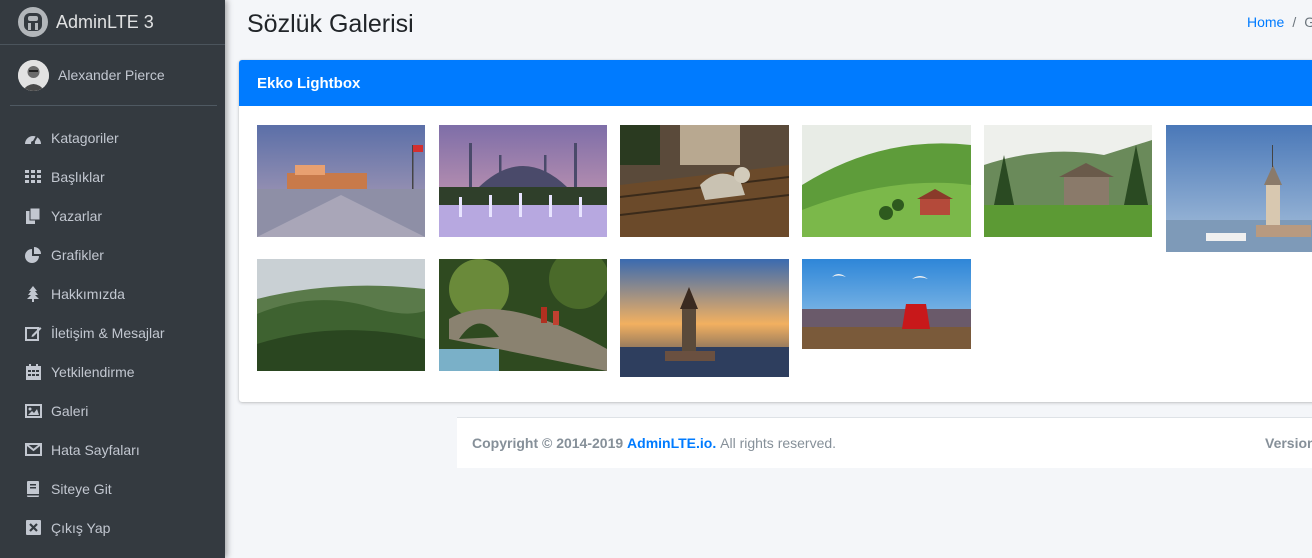  What do you see at coordinates (33, 333) in the screenshot?
I see `edit-icon` at bounding box center [33, 333].